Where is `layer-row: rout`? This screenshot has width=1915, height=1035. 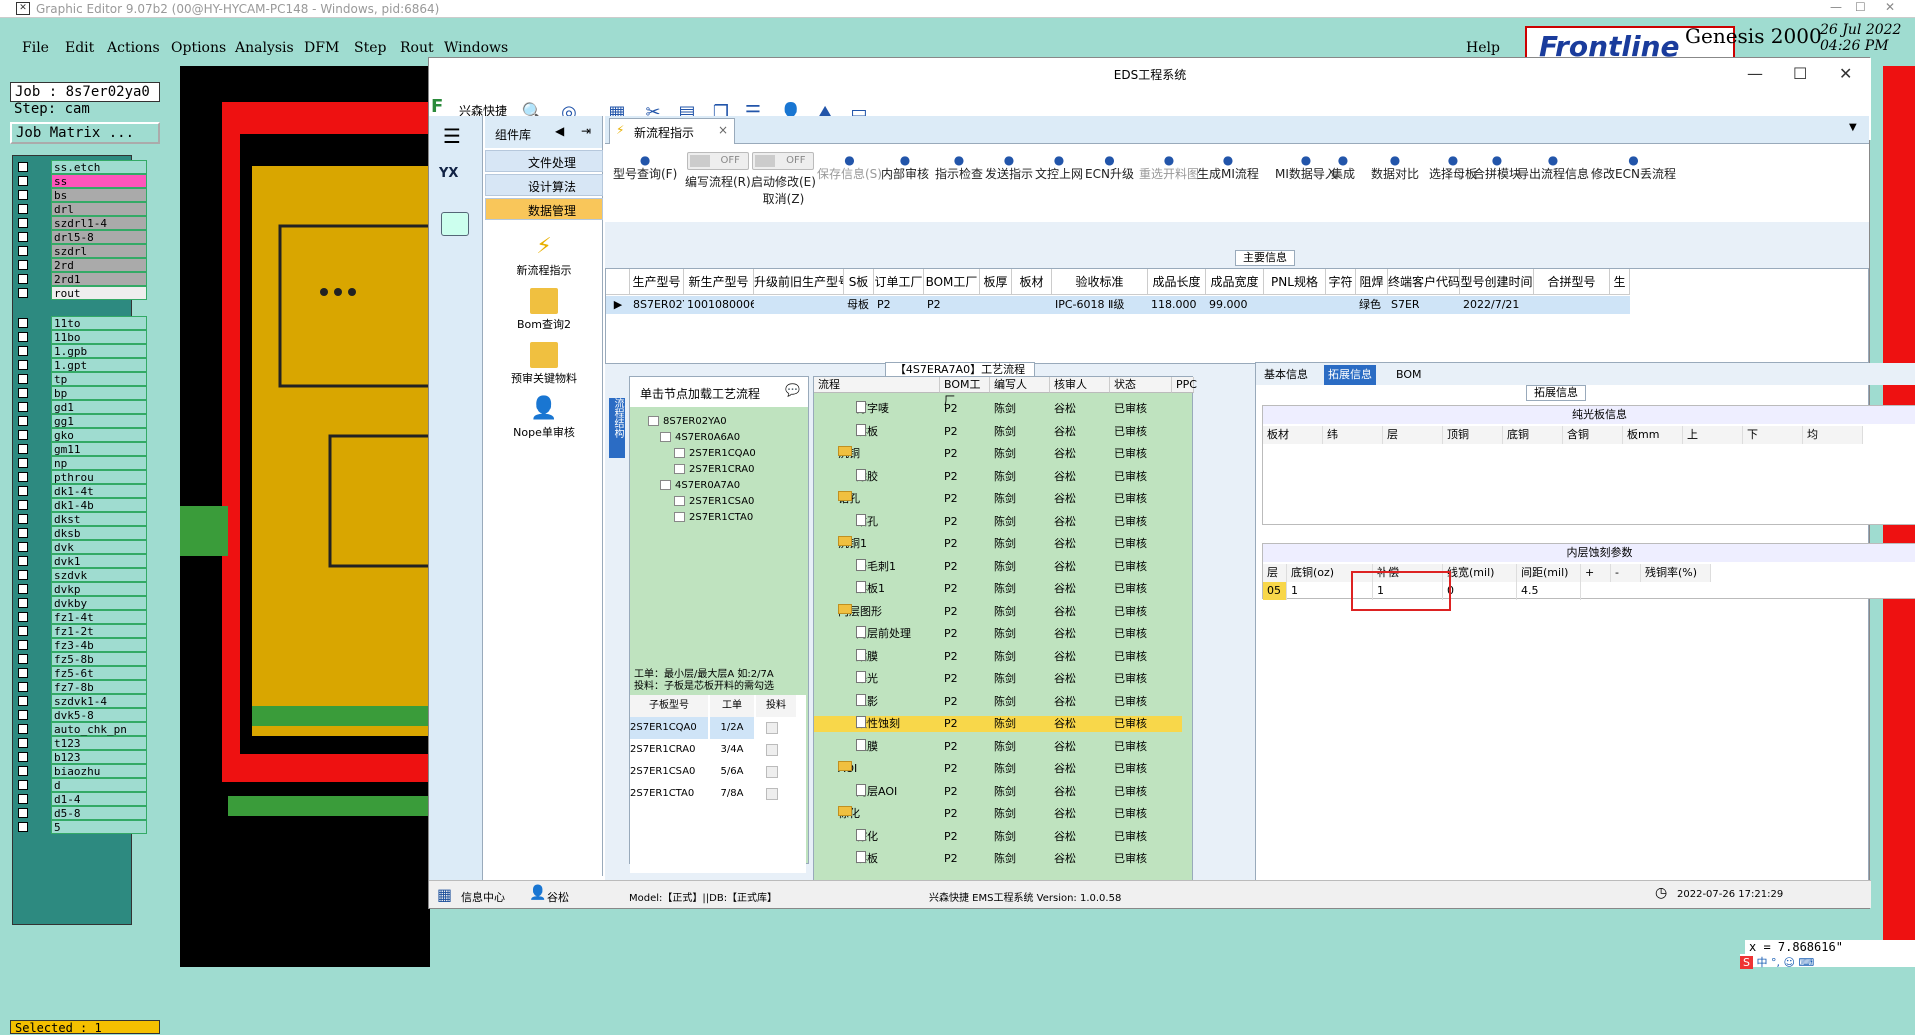 layer-row: rout is located at coordinates (81, 293).